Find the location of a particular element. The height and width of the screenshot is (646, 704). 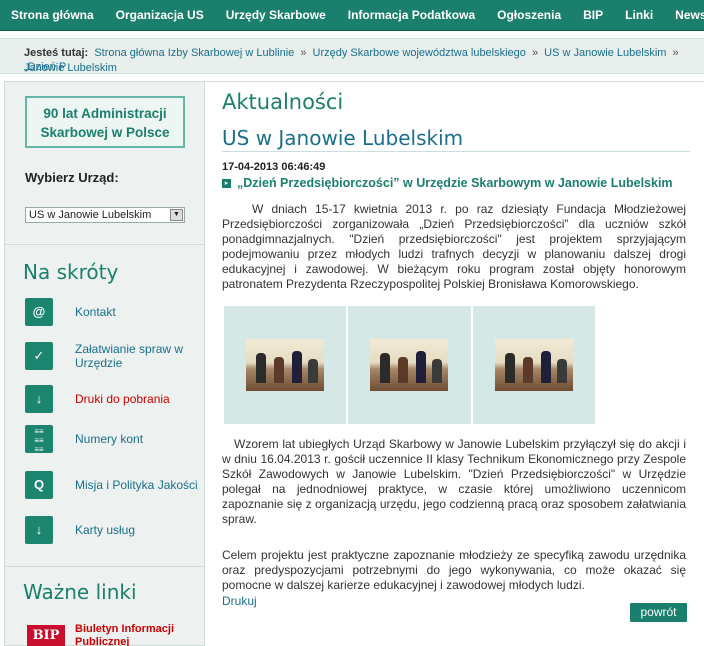

breadcrumb-link-home: Strona główna Izby Skarbowej w Lublinie is located at coordinates (194, 53).